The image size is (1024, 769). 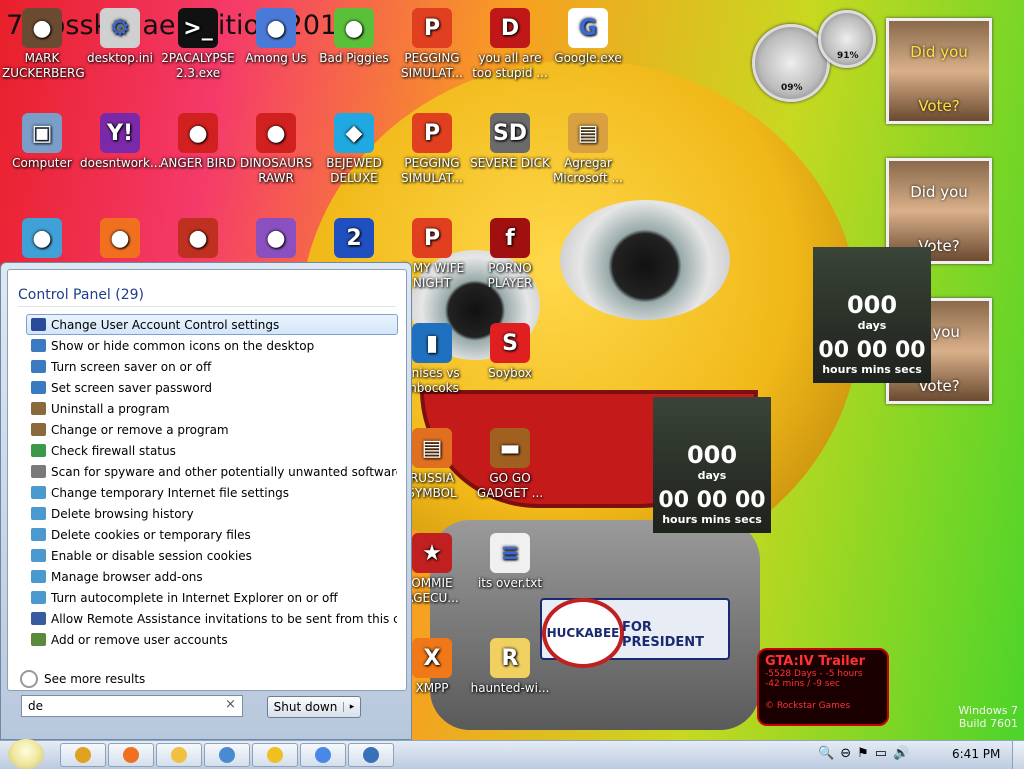 I want to click on memory-gauge-gadget: 91%, so click(x=847, y=39).